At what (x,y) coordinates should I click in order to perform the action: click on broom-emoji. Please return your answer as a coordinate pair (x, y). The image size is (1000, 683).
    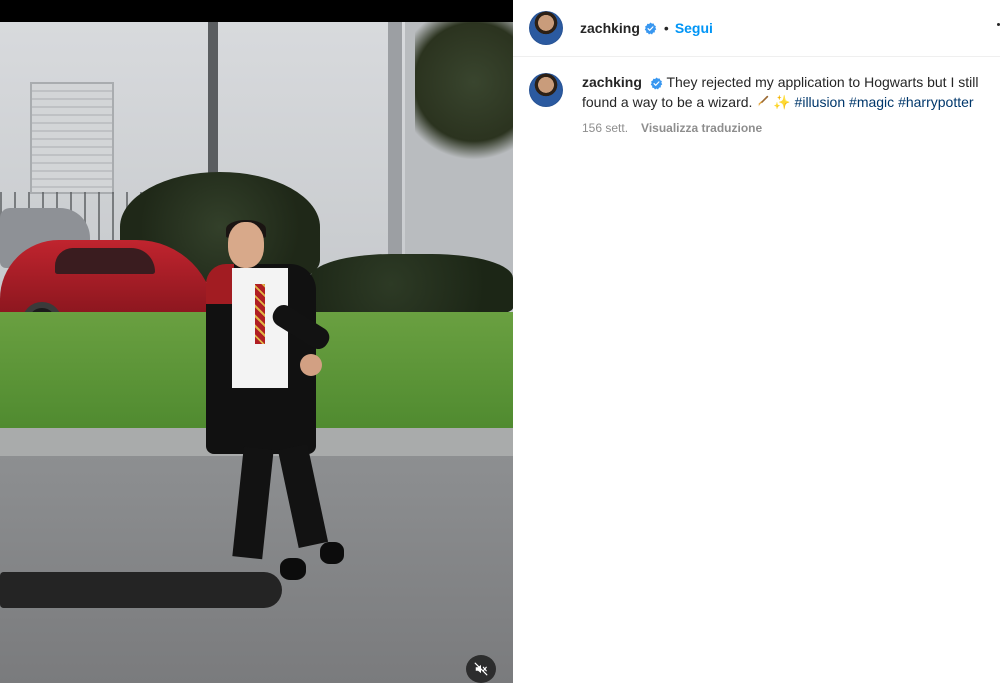
    Looking at the image, I should click on (763, 101).